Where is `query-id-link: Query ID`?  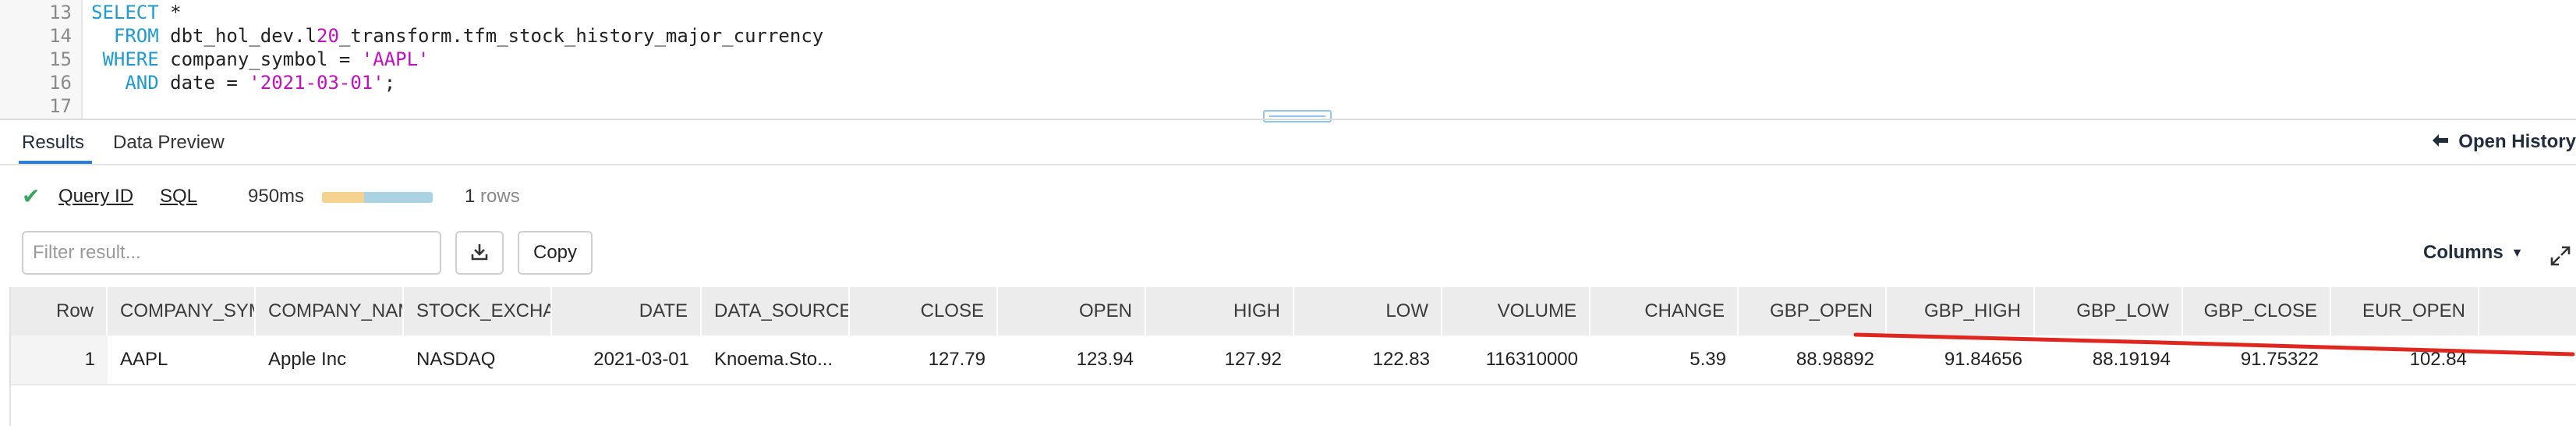 query-id-link: Query ID is located at coordinates (95, 196).